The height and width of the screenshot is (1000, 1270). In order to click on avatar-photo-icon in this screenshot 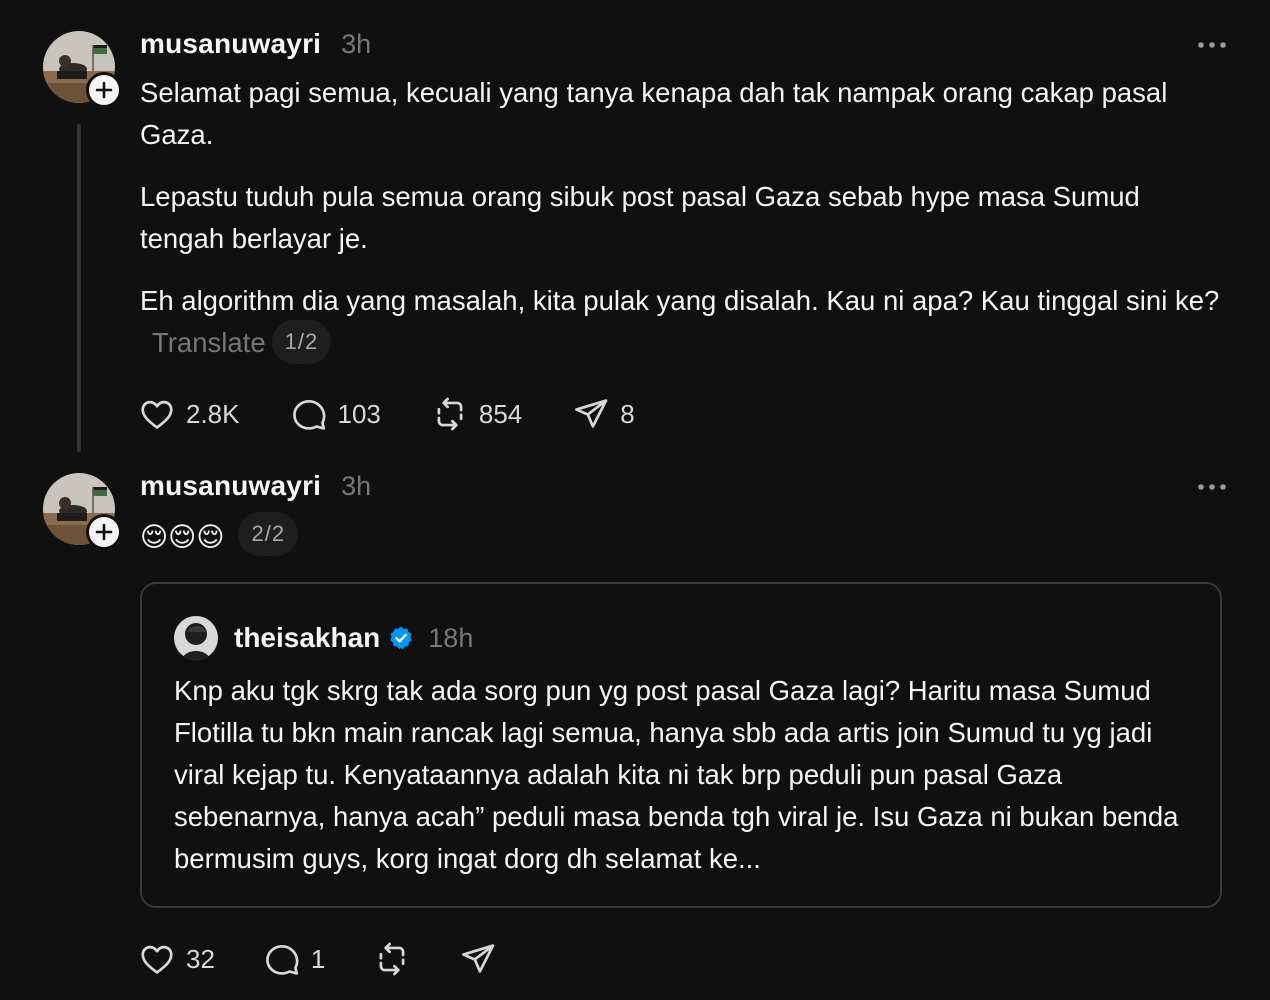, I will do `click(196, 638)`.